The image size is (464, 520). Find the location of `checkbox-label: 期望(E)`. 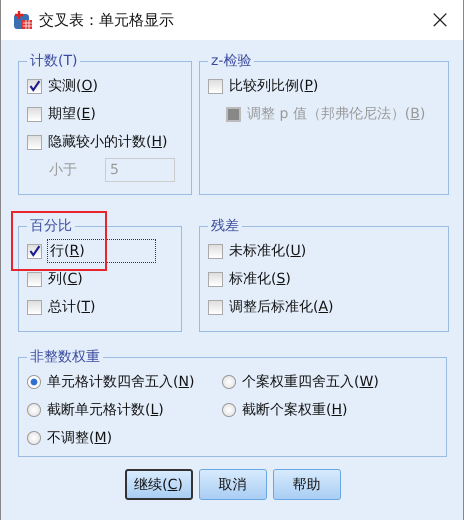

checkbox-label: 期望(E) is located at coordinates (72, 114).